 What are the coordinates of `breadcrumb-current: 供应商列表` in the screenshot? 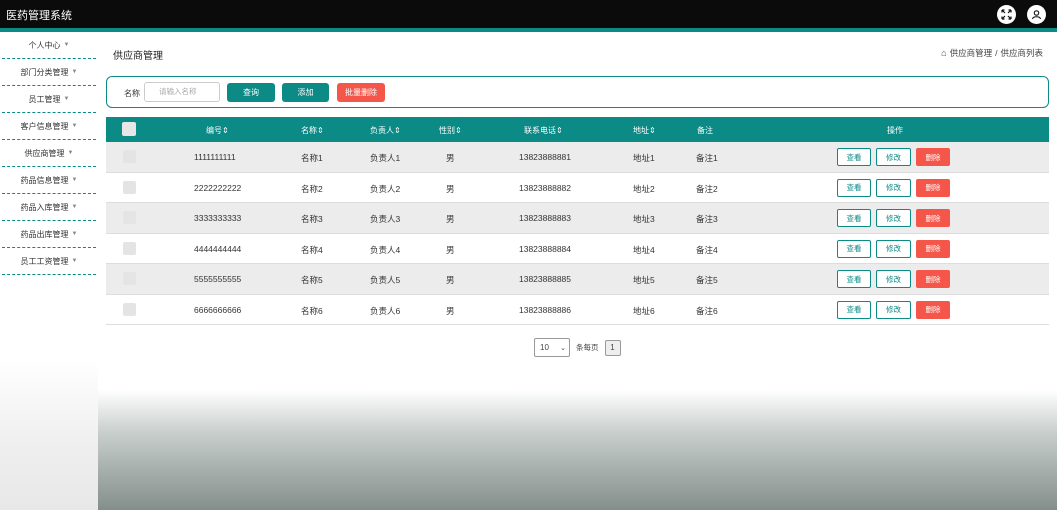 It's located at (1021, 53).